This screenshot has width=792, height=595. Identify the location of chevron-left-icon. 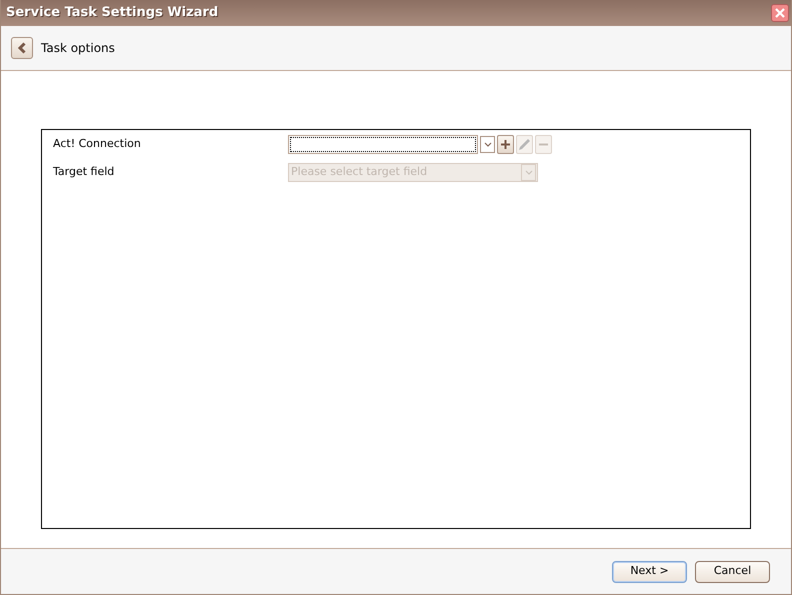
(22, 48).